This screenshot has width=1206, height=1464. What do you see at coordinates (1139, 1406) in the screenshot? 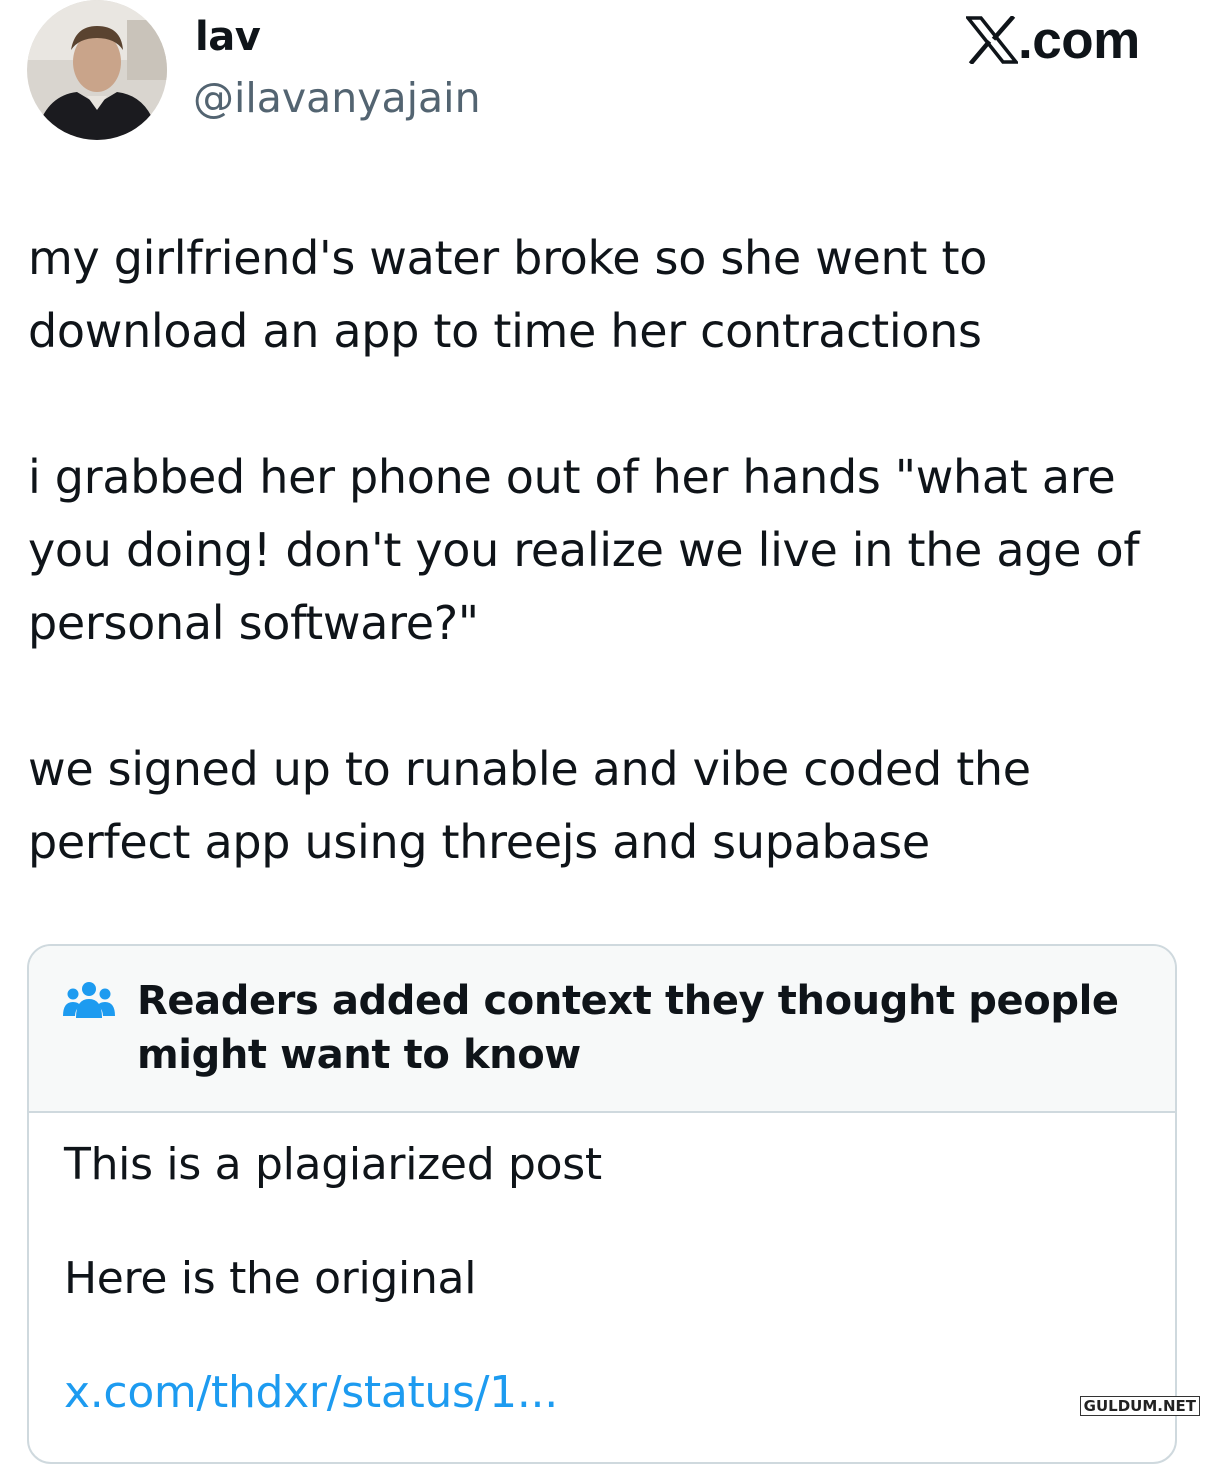
I see `site-watermark: GULDUM.NET` at bounding box center [1139, 1406].